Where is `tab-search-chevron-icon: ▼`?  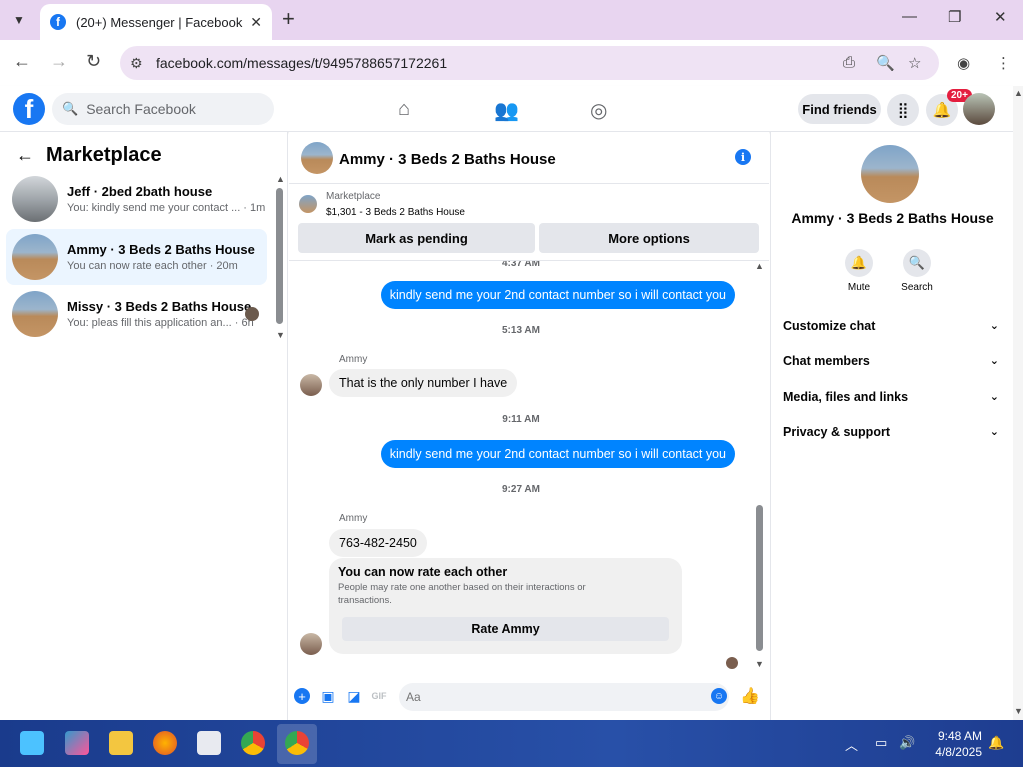
tab-search-chevron-icon: ▼ is located at coordinates (19, 20).